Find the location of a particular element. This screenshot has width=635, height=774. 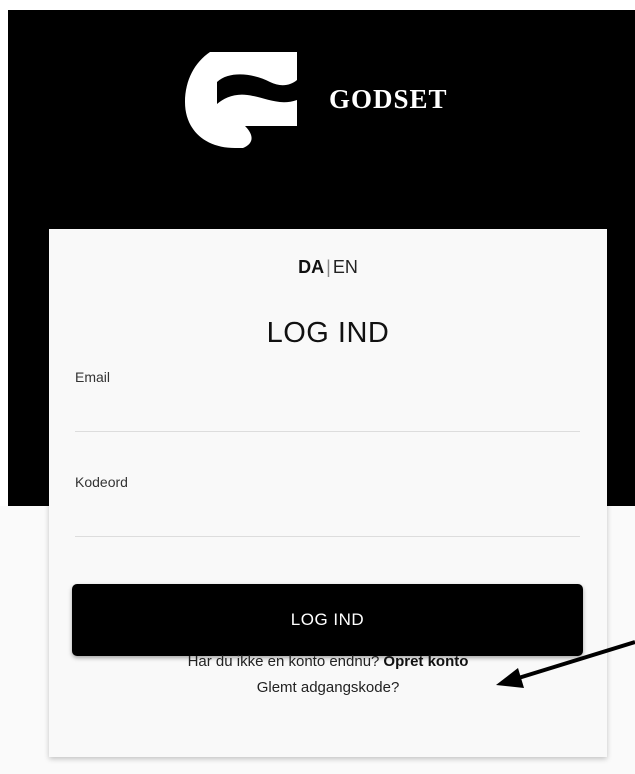

language-option-da: DA is located at coordinates (311, 267).